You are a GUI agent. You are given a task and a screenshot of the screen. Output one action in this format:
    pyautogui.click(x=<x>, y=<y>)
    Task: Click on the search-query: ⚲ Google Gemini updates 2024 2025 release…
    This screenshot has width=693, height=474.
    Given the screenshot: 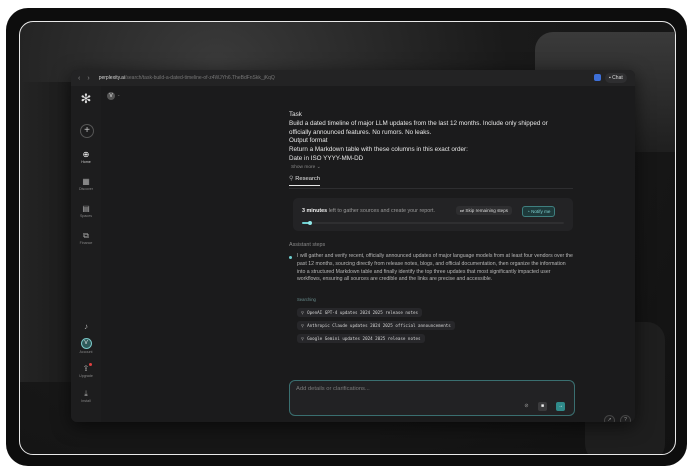 What is the action you would take?
    pyautogui.click(x=361, y=338)
    